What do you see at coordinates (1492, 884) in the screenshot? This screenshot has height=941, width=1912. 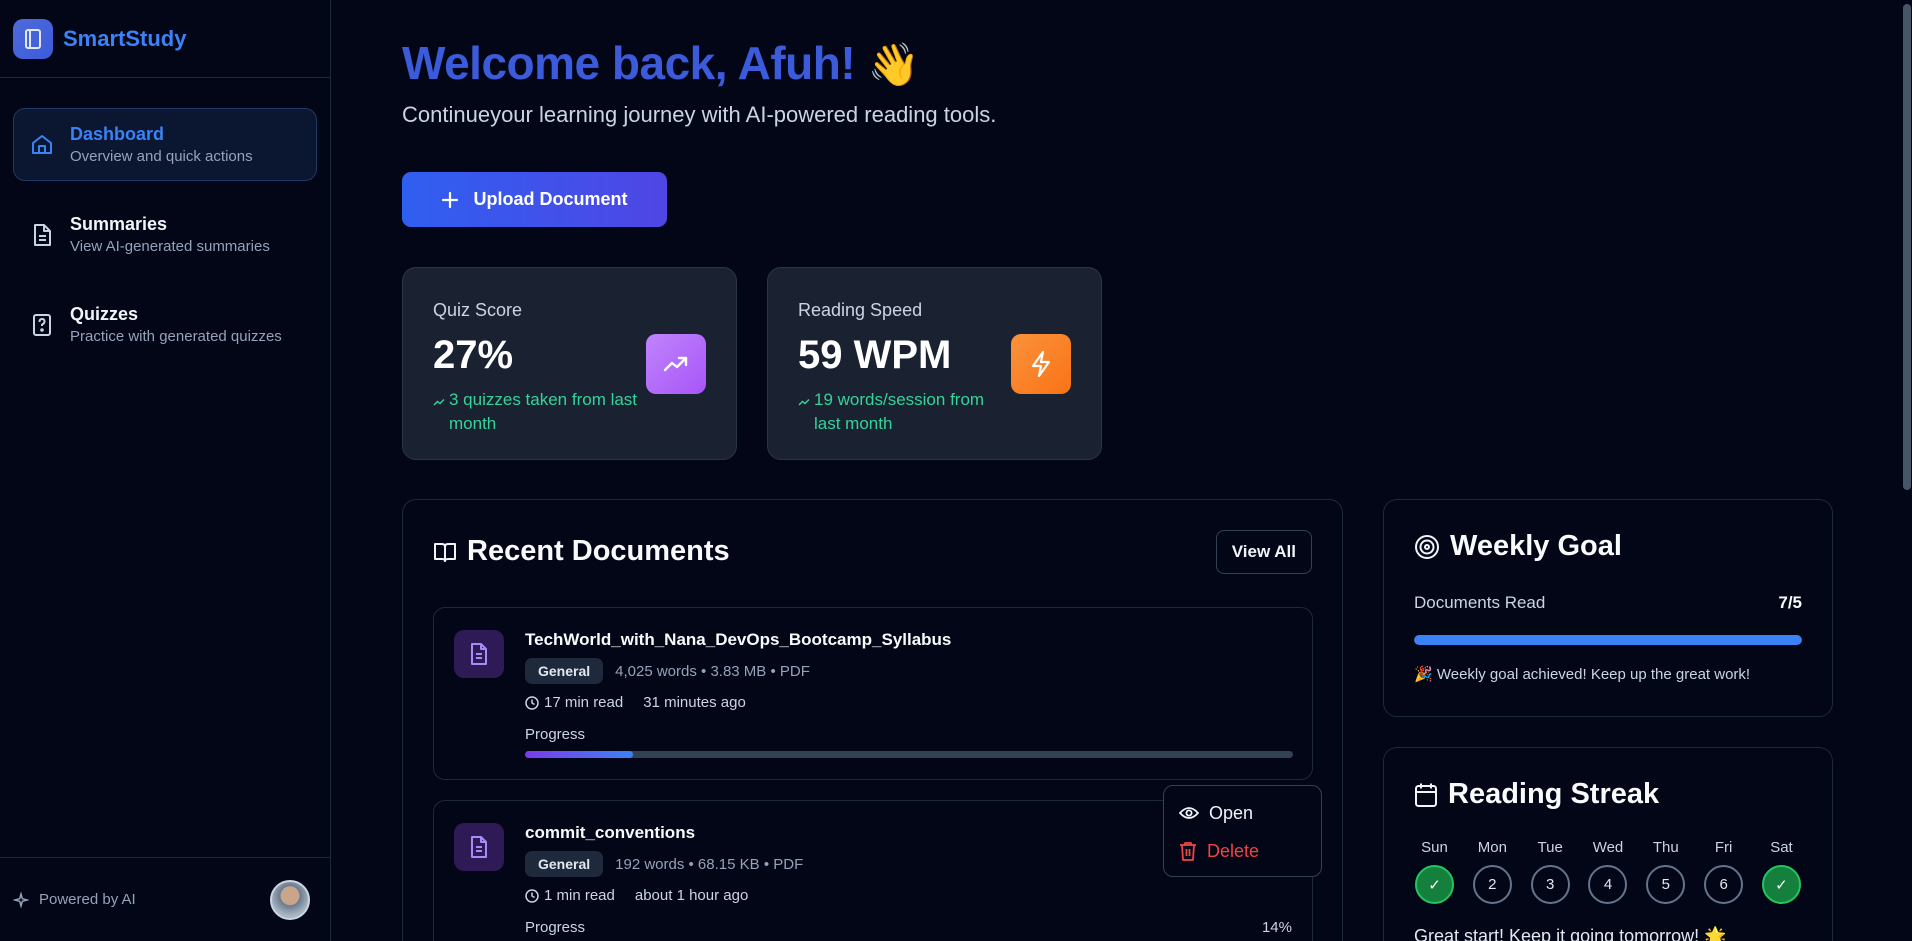 I see `day-circle: 2` at bounding box center [1492, 884].